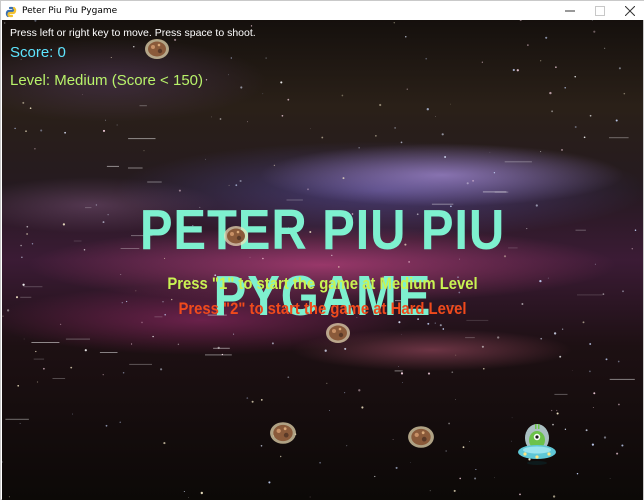  What do you see at coordinates (322, 10) in the screenshot?
I see `title-bar: Peter Piu Piu Pygame` at bounding box center [322, 10].